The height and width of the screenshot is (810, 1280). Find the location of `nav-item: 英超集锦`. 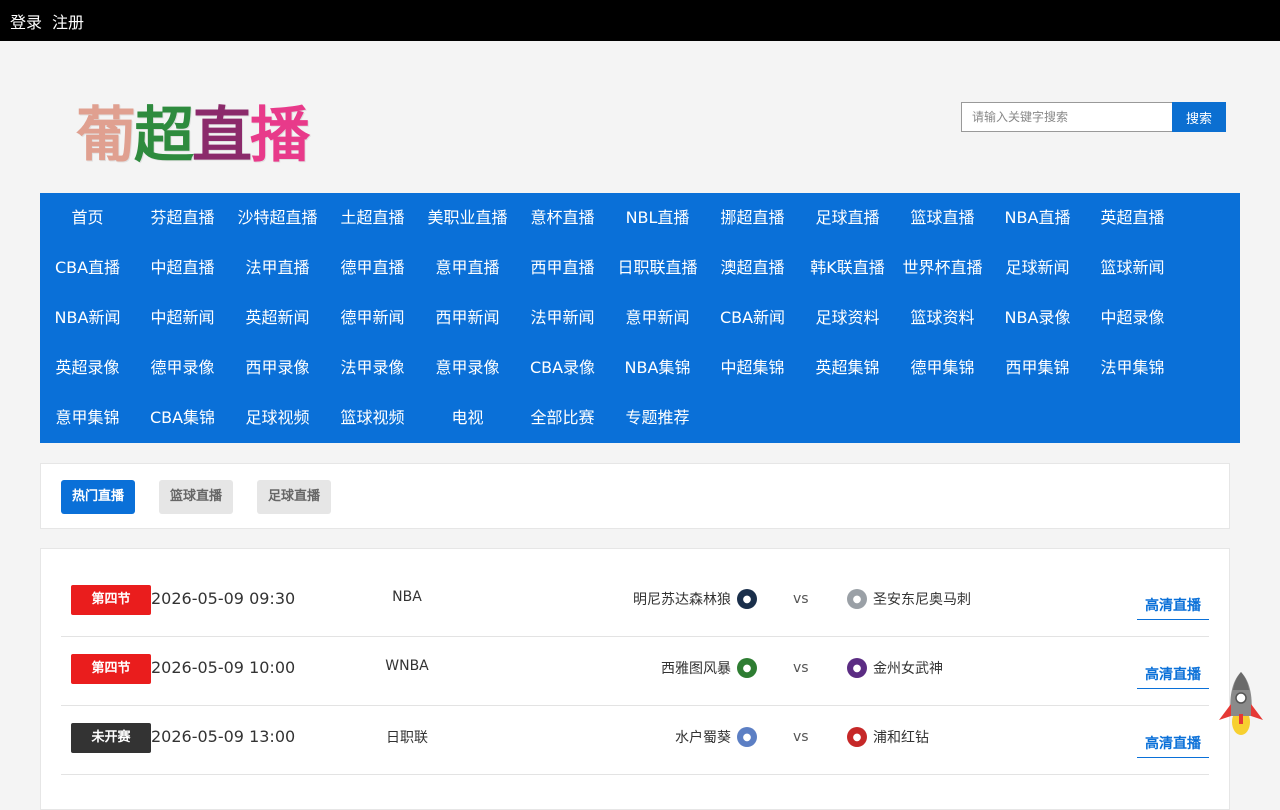

nav-item: 英超集锦 is located at coordinates (847, 368).